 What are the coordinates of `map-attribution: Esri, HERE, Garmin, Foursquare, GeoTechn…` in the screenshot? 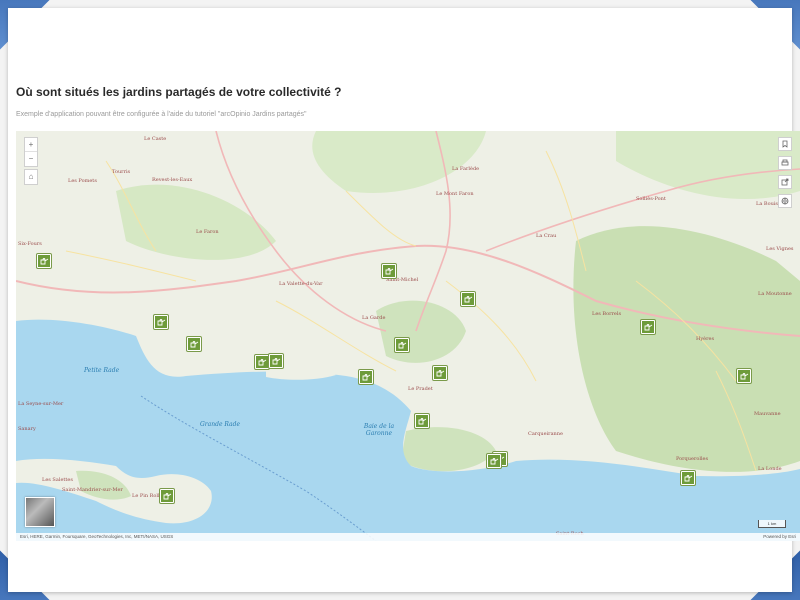 It's located at (408, 537).